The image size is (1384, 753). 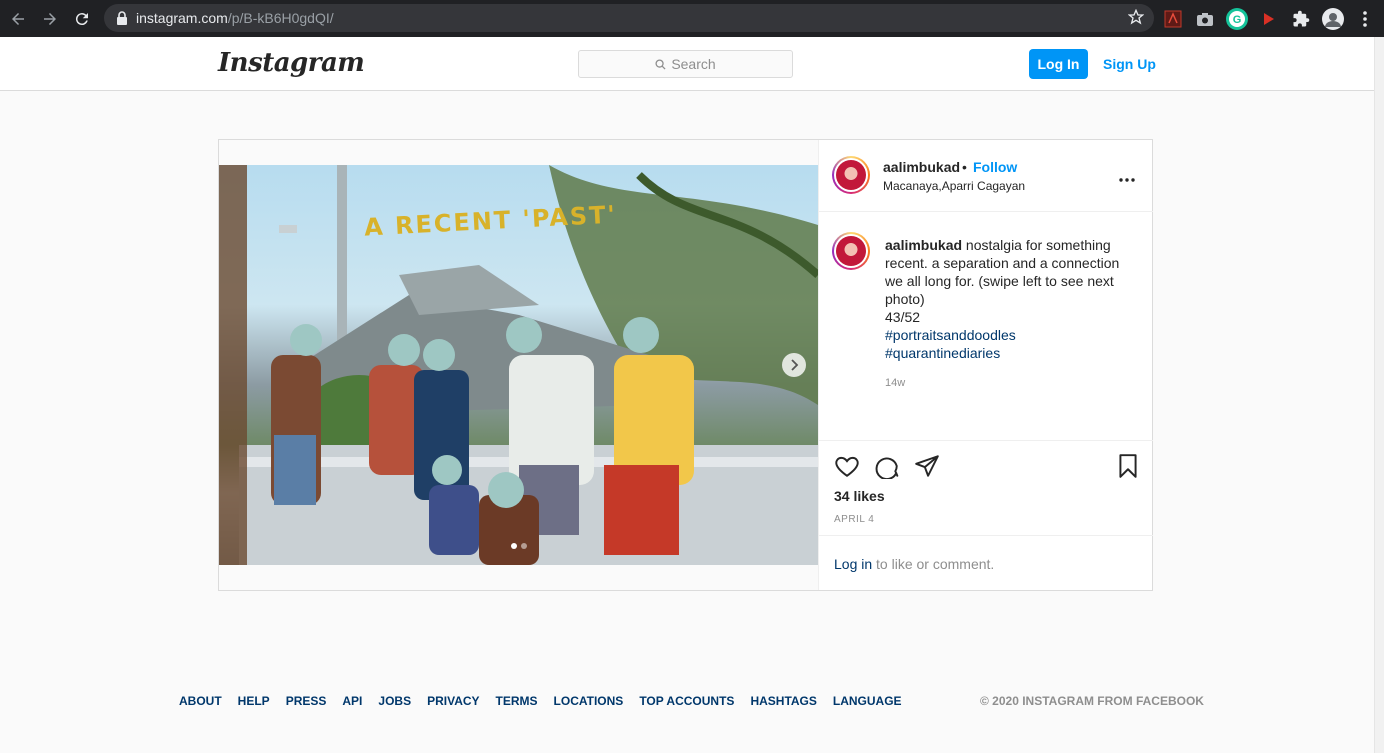 What do you see at coordinates (1379, 395) in the screenshot?
I see `page-scrollbar` at bounding box center [1379, 395].